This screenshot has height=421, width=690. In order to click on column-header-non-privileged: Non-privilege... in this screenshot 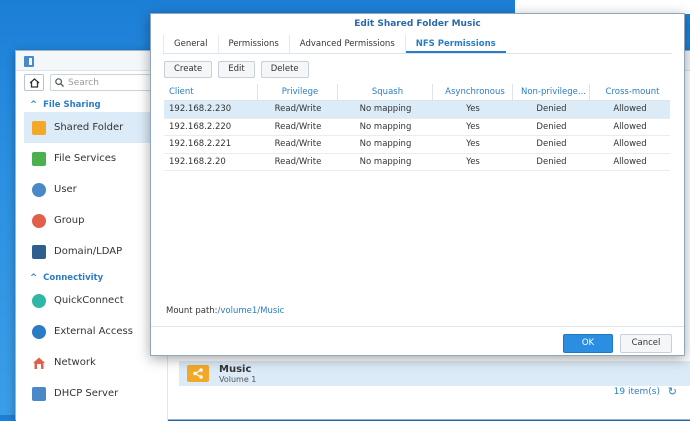, I will do `click(551, 92)`.